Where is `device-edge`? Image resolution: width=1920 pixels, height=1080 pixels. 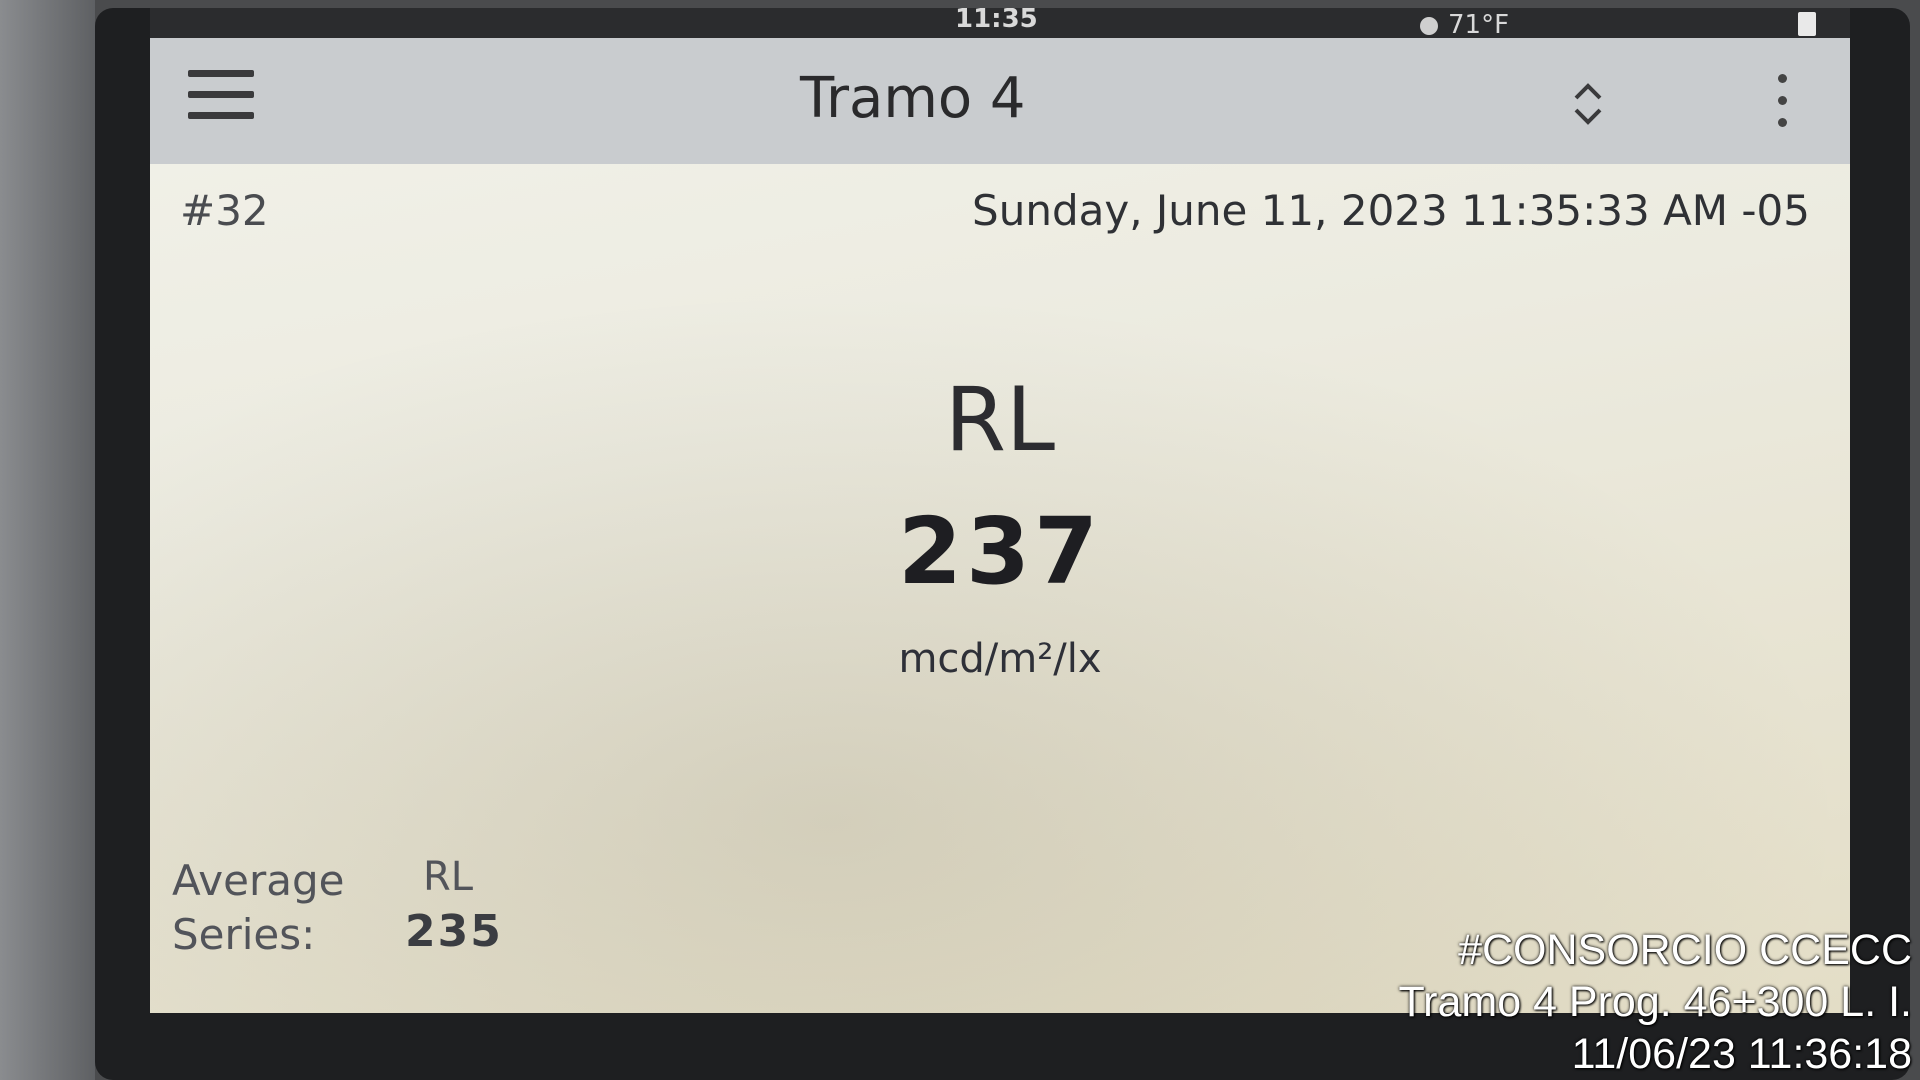 device-edge is located at coordinates (47, 540).